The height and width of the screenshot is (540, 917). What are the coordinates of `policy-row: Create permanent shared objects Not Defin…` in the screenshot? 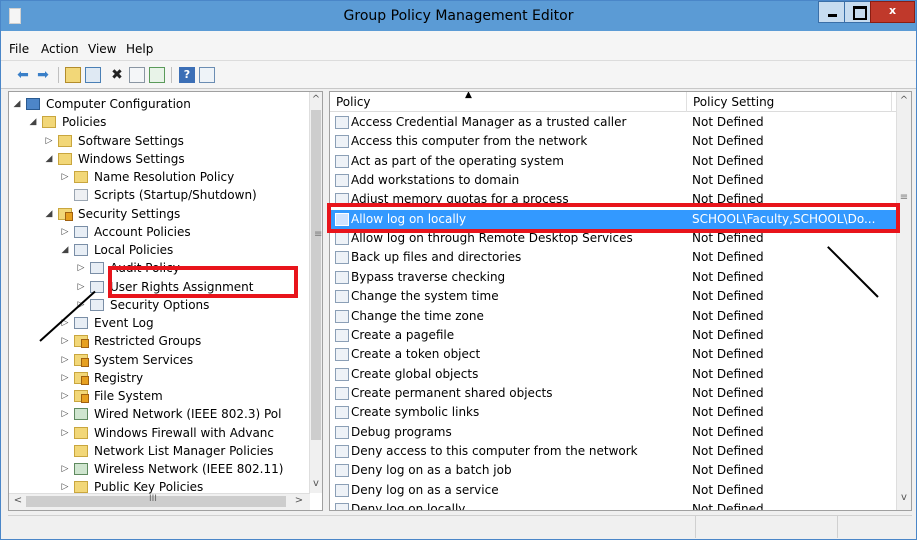 It's located at (613, 393).